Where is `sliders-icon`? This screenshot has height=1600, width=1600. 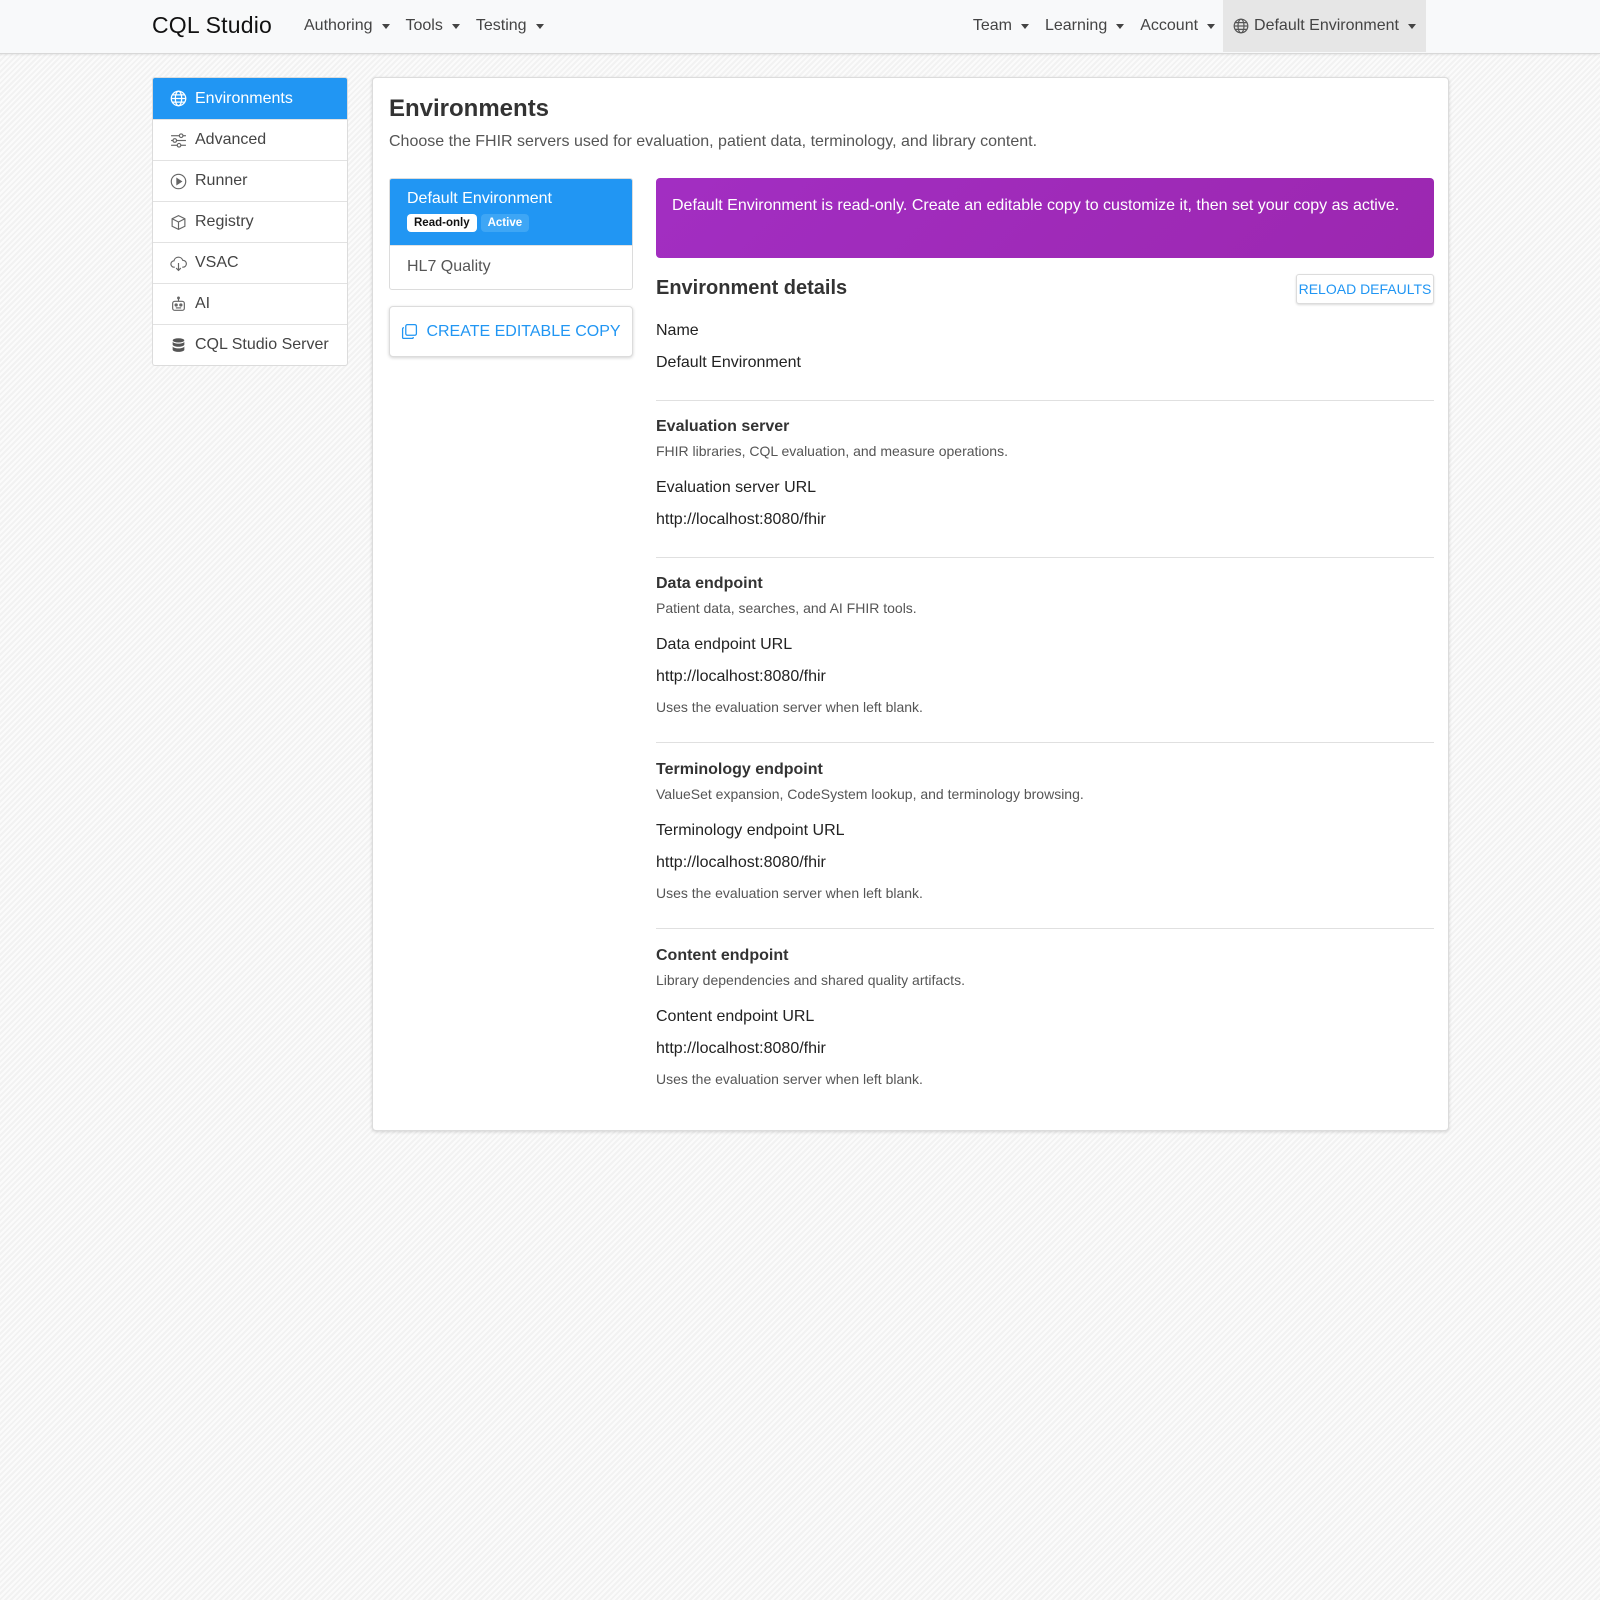
sliders-icon is located at coordinates (178, 140).